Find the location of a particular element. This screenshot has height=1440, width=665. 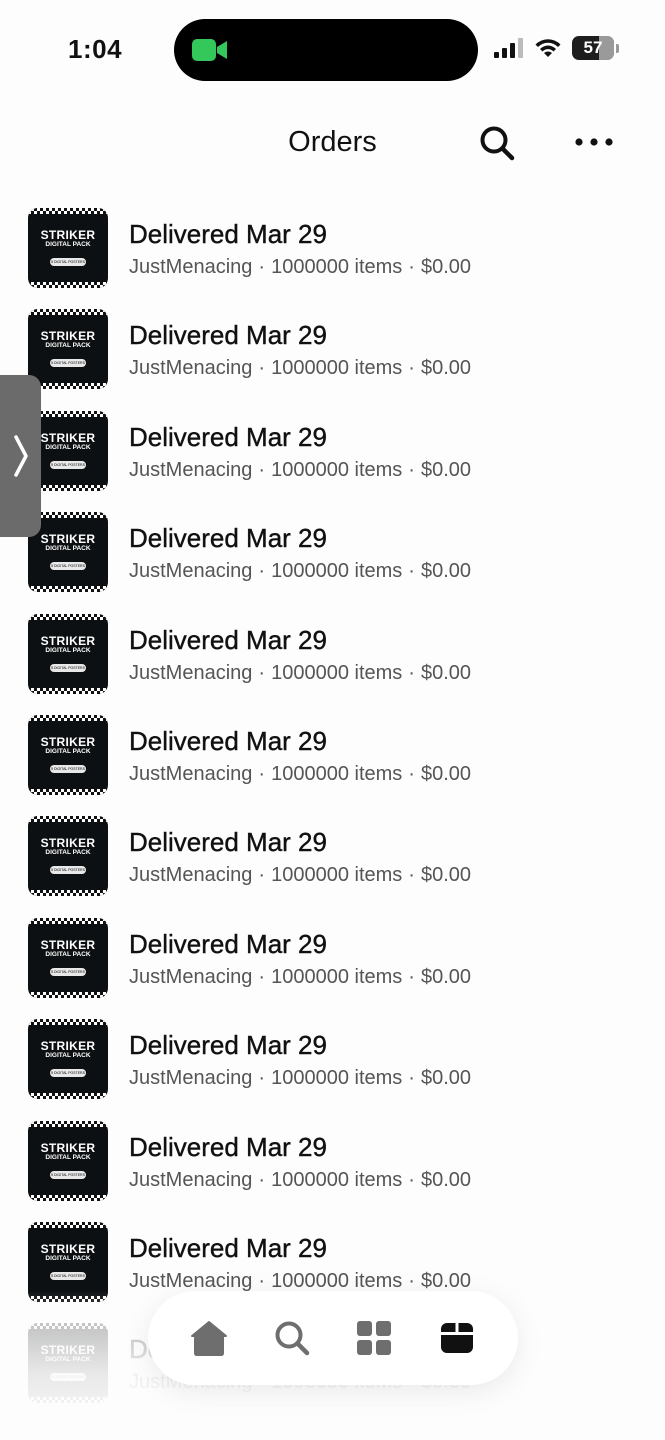

dynamic-island is located at coordinates (326, 50).